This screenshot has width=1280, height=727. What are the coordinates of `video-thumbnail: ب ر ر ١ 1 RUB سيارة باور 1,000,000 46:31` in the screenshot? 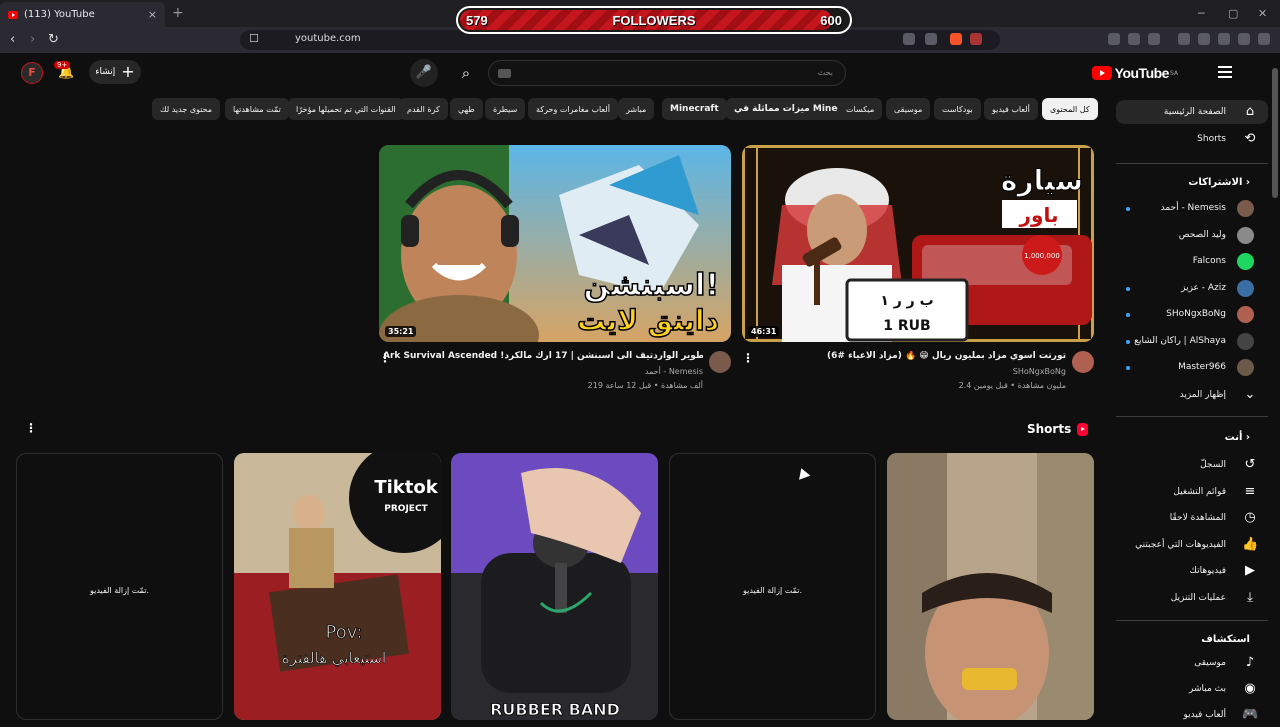 It's located at (918, 243).